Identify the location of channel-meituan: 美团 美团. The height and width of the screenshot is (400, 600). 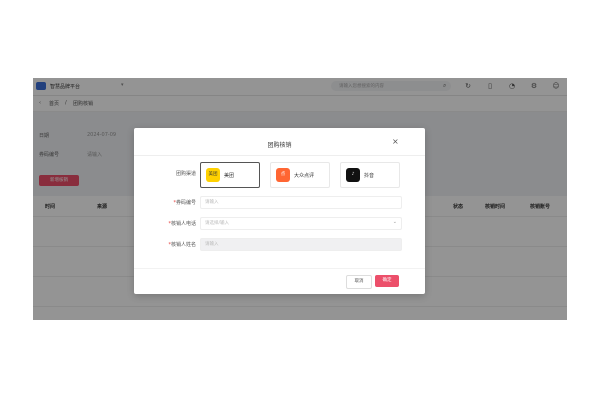
(230, 175).